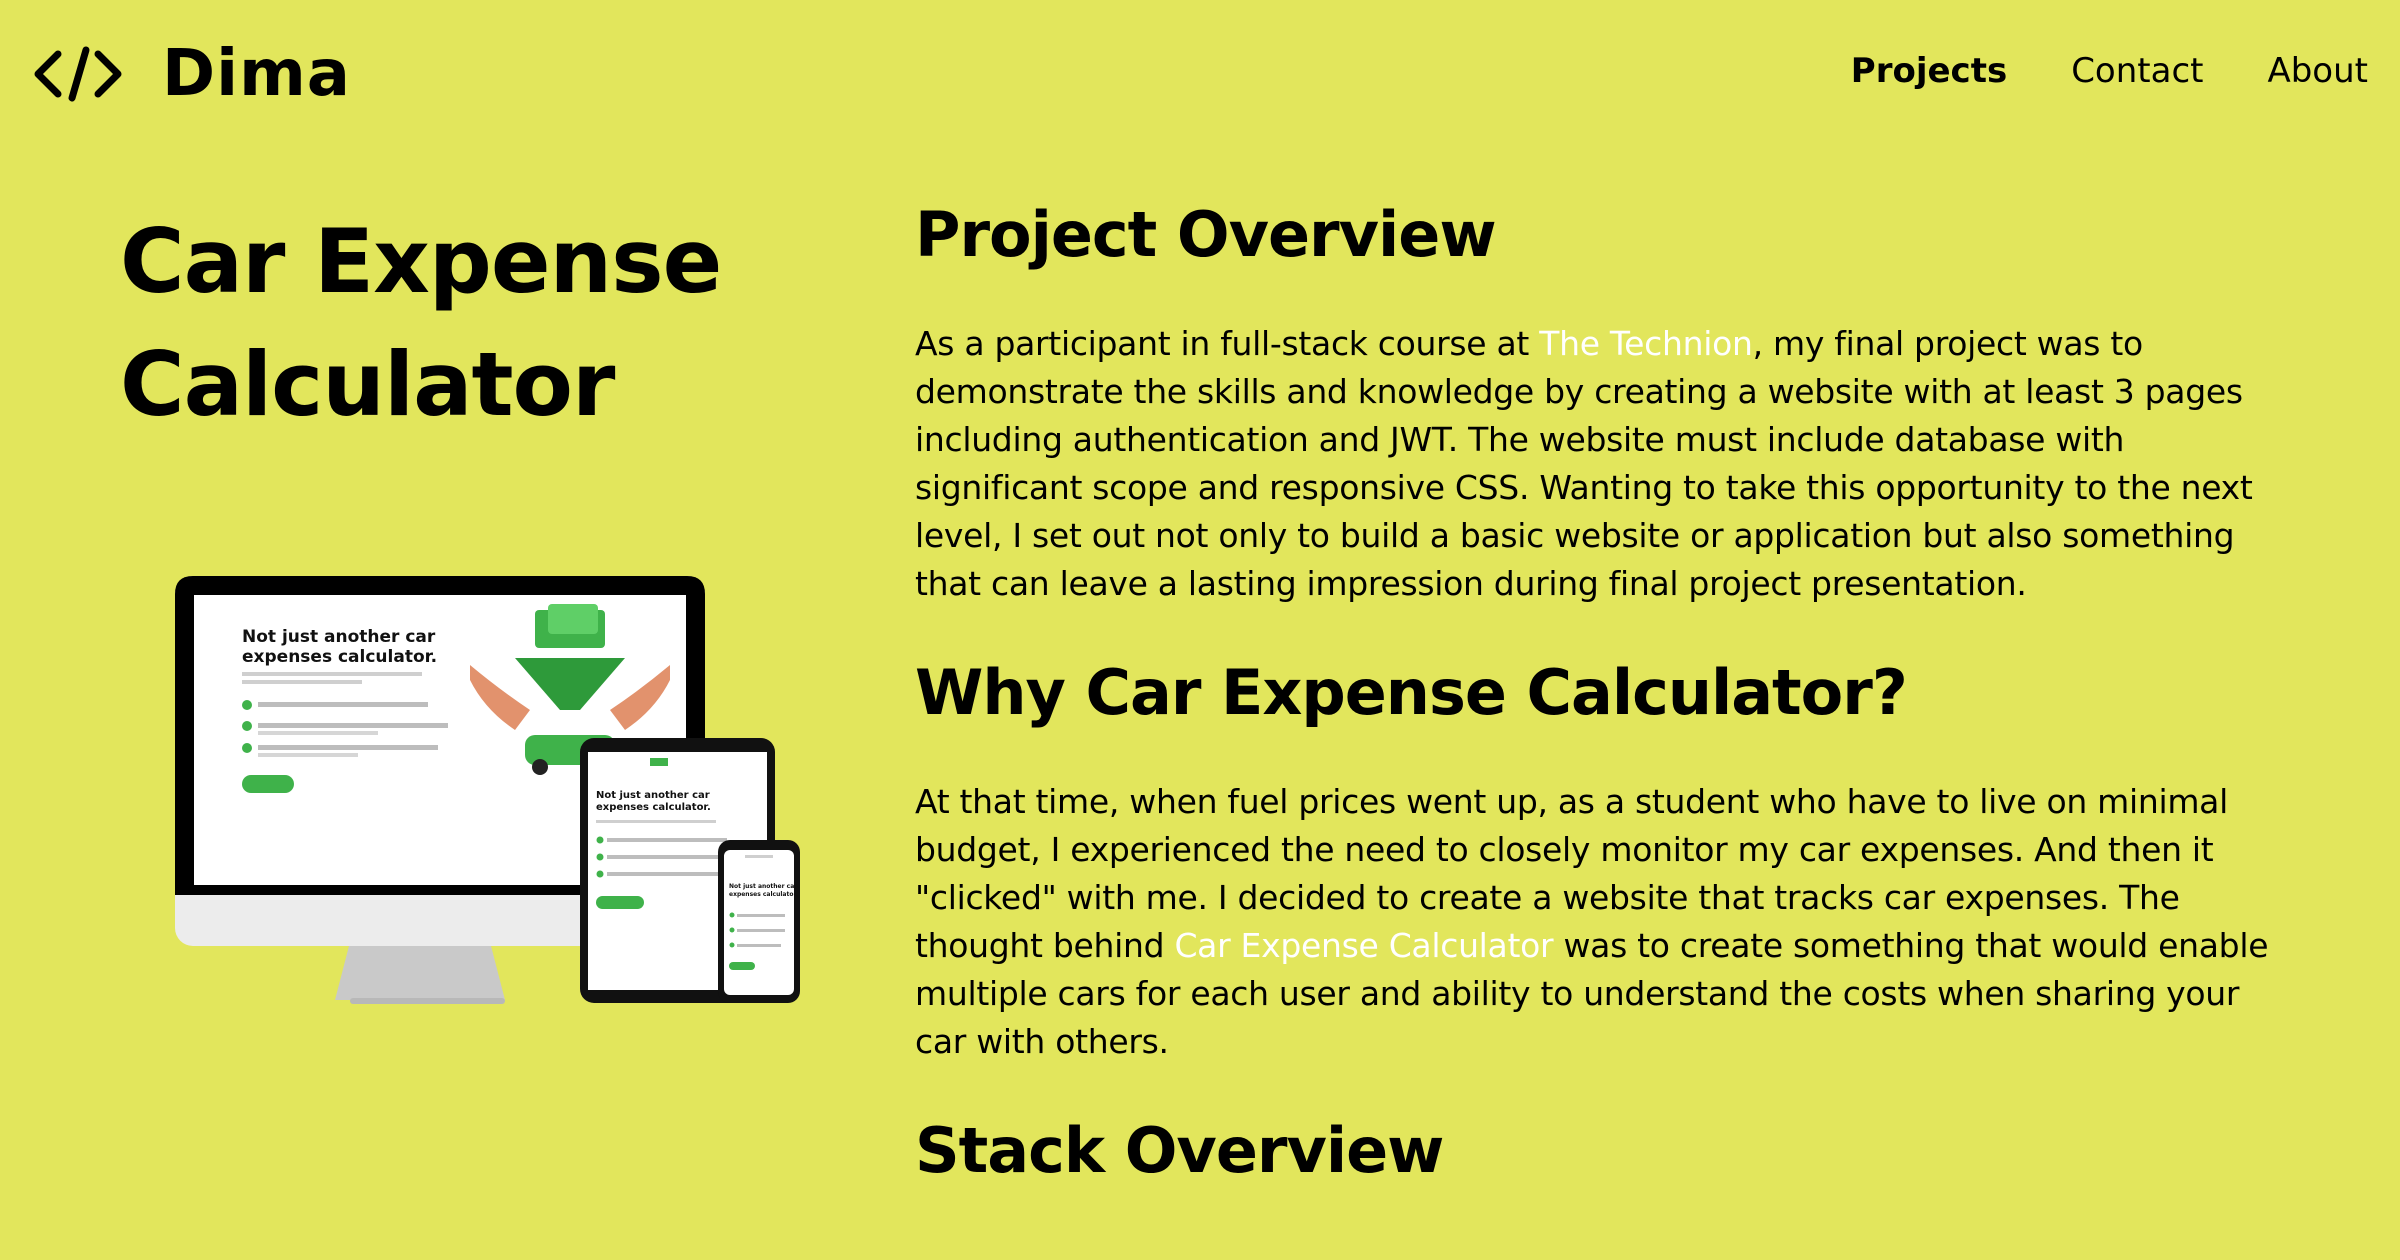 This screenshot has width=2400, height=1260. I want to click on technion-link: The Technion, so click(1646, 343).